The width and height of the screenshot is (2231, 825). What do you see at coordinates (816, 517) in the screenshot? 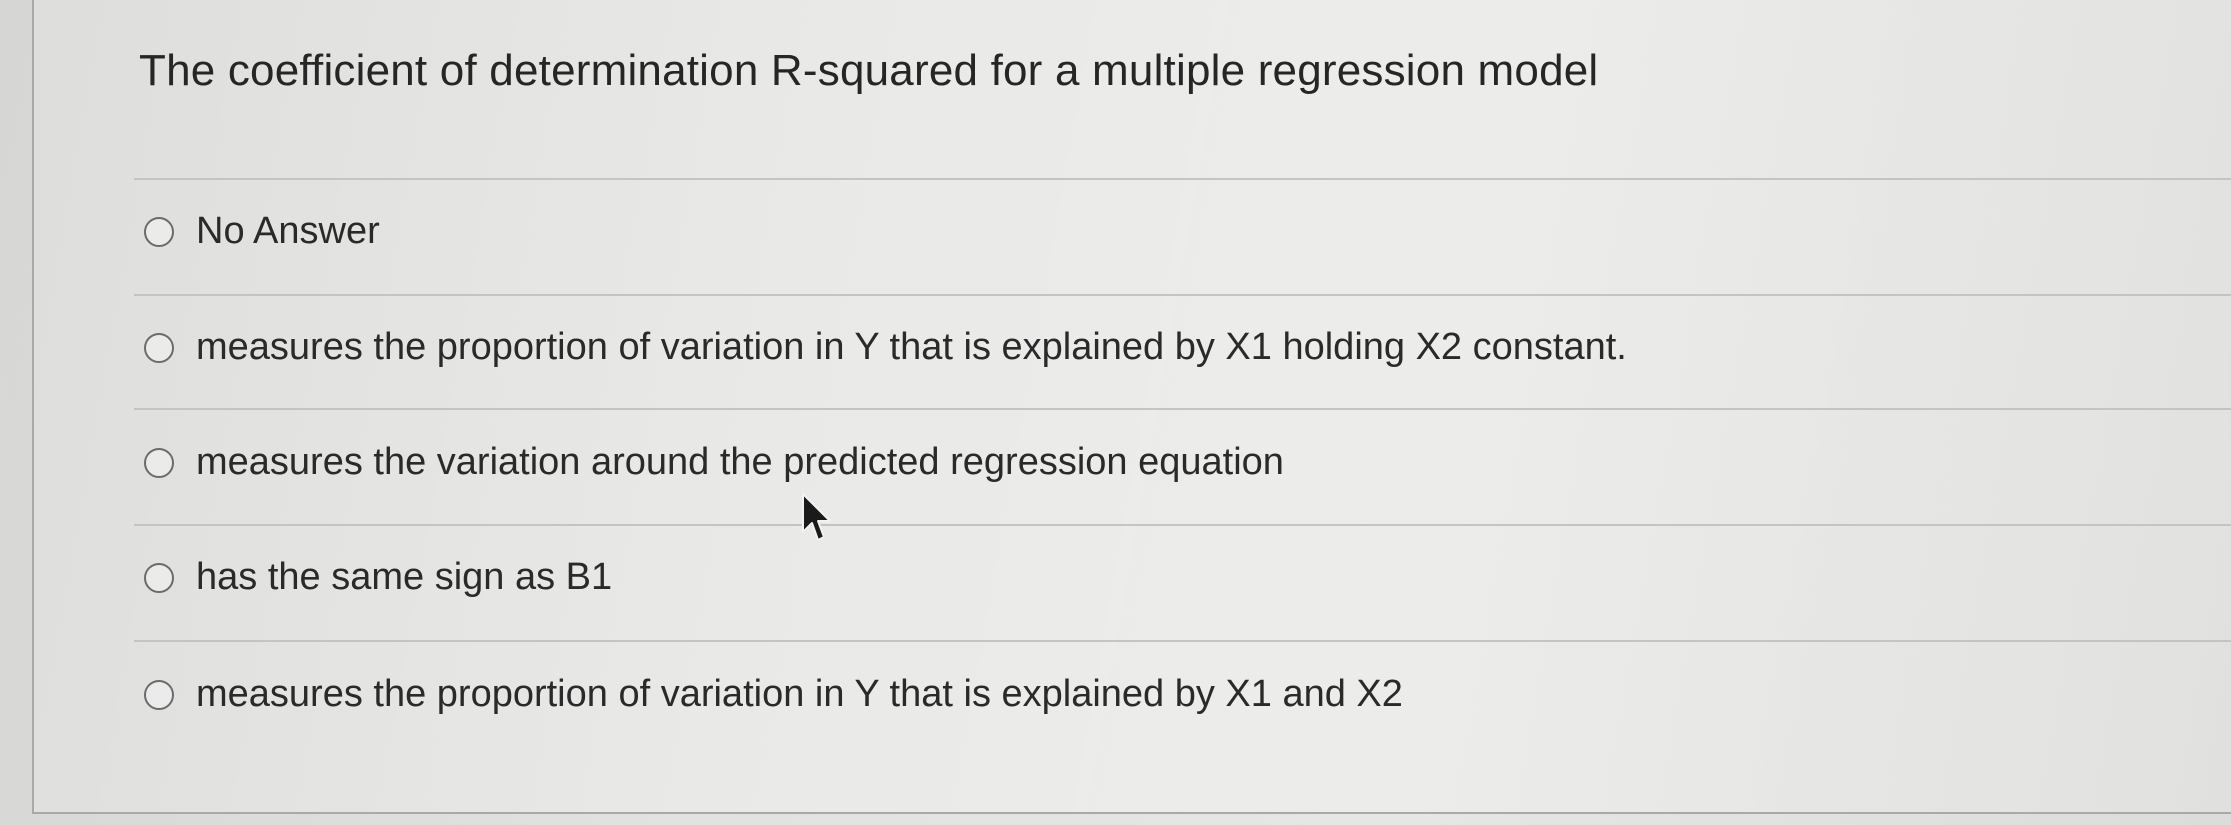
I see `mouse-pointer-icon` at bounding box center [816, 517].